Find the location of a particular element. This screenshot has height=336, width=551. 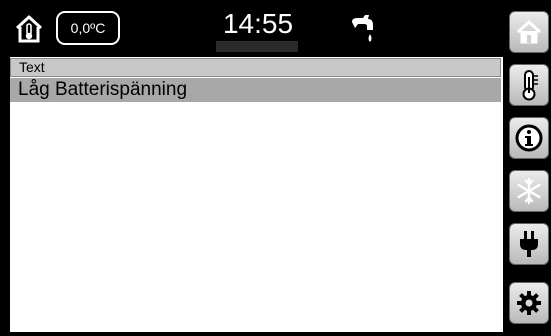

water-tap-icon is located at coordinates (363, 29).